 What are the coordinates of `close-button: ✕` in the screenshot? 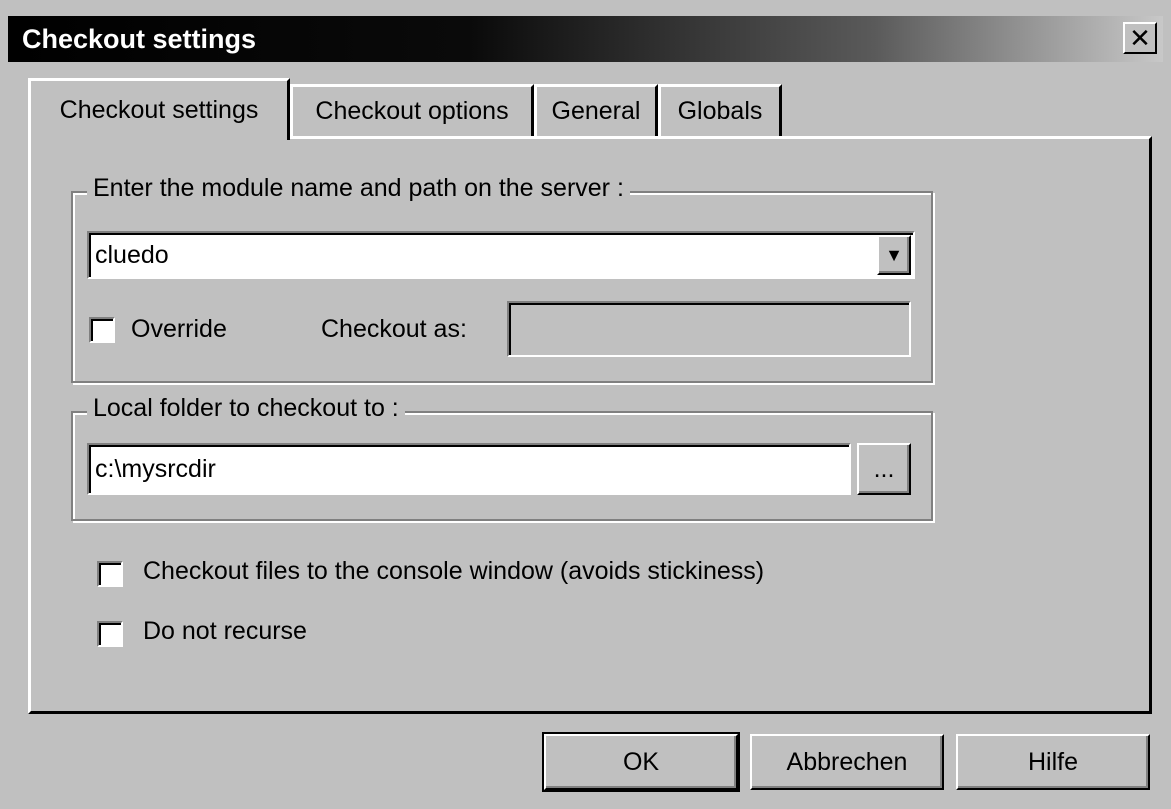 It's located at (1140, 38).